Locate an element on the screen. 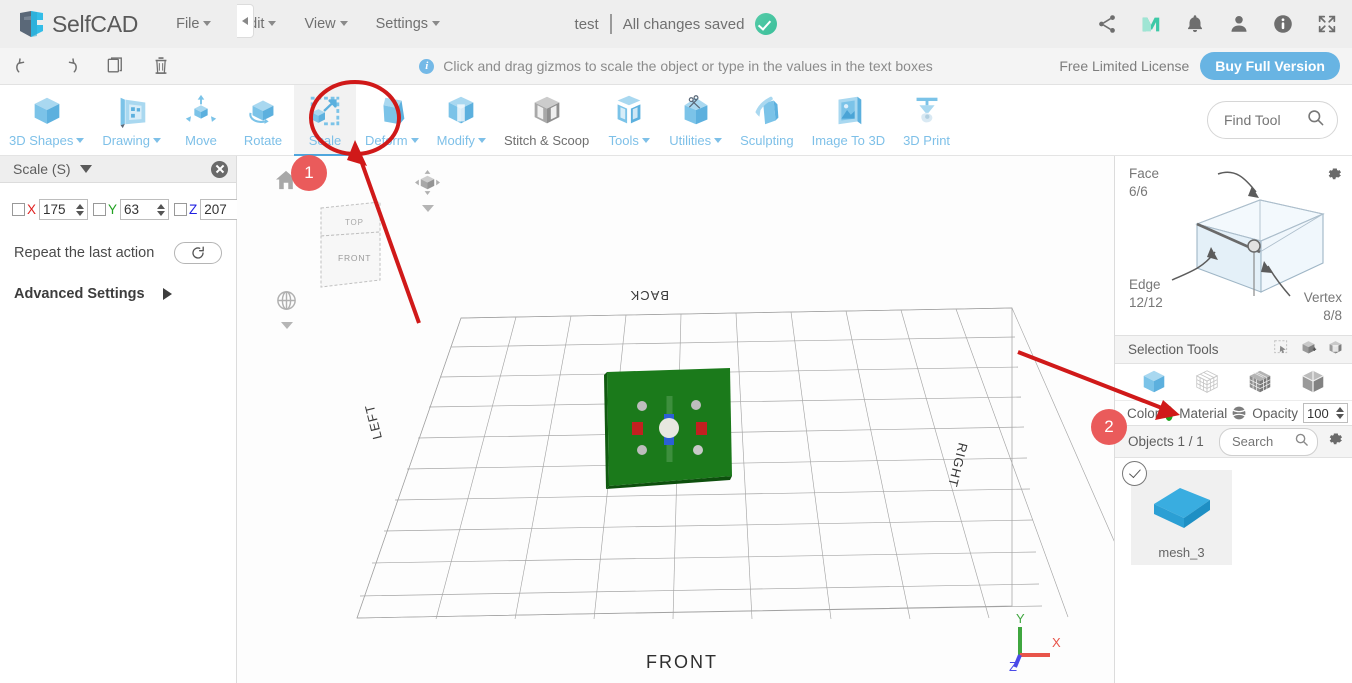 This screenshot has height=683, width=1352. repeat-label: Repeat the last action is located at coordinates (84, 253).